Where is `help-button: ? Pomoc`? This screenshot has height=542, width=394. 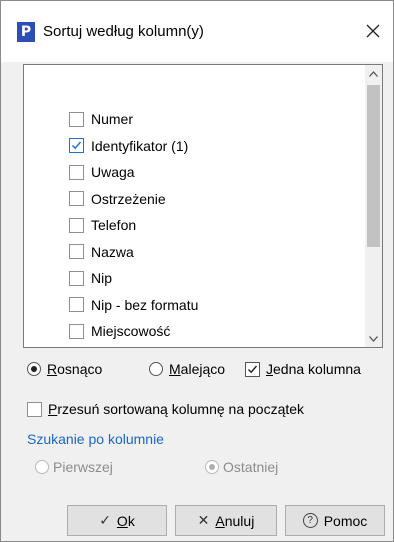
help-button: ? Pomoc is located at coordinates (335, 520).